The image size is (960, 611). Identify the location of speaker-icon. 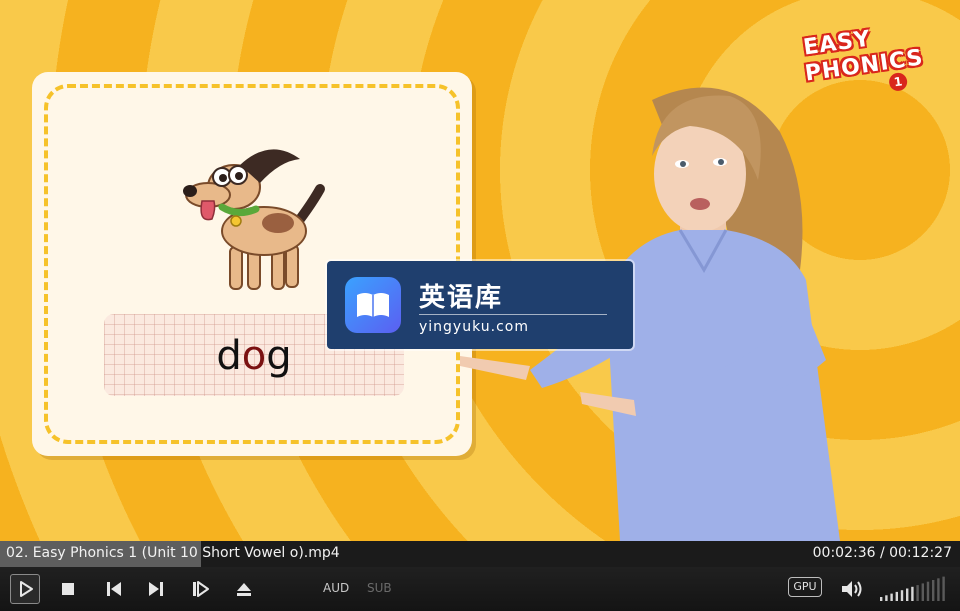
(852, 589).